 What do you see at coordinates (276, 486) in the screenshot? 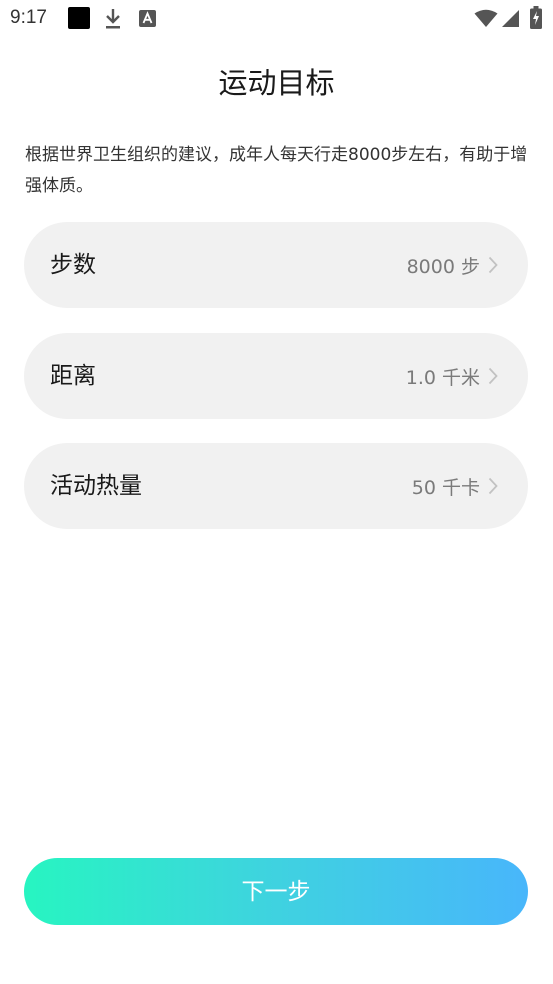
I see `goal-row-calories: 活动热量 50 千卡` at bounding box center [276, 486].